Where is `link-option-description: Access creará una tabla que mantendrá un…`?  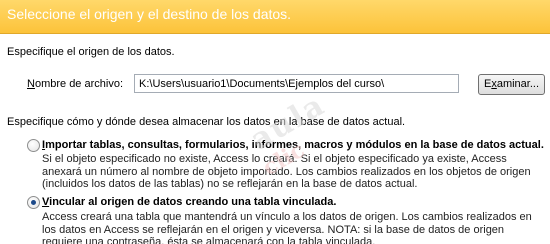 link-option-description: Access creará una tabla que mantendrá un… is located at coordinates (287, 227).